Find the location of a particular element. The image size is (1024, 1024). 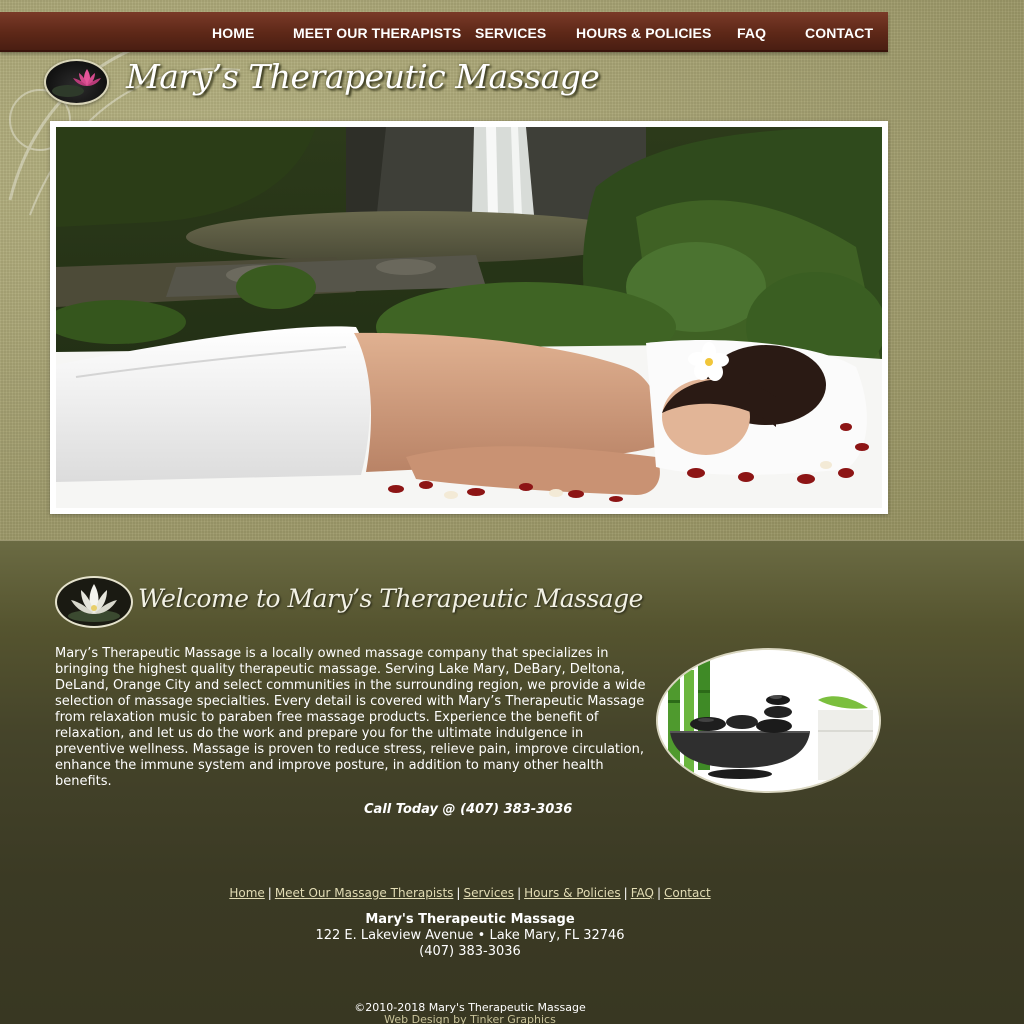

nav-services: SERVICES is located at coordinates (510, 33).